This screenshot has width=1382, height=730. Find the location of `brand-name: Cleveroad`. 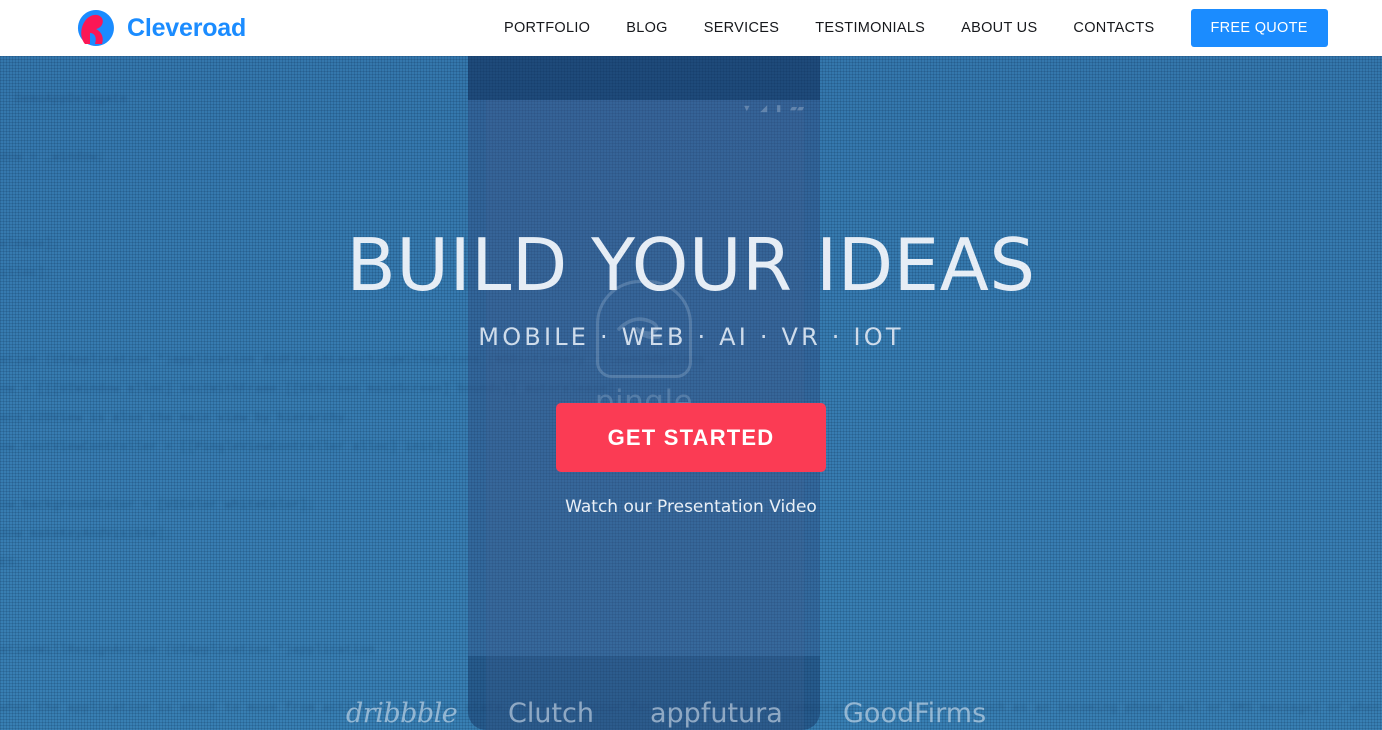

brand-name: Cleveroad is located at coordinates (187, 27).